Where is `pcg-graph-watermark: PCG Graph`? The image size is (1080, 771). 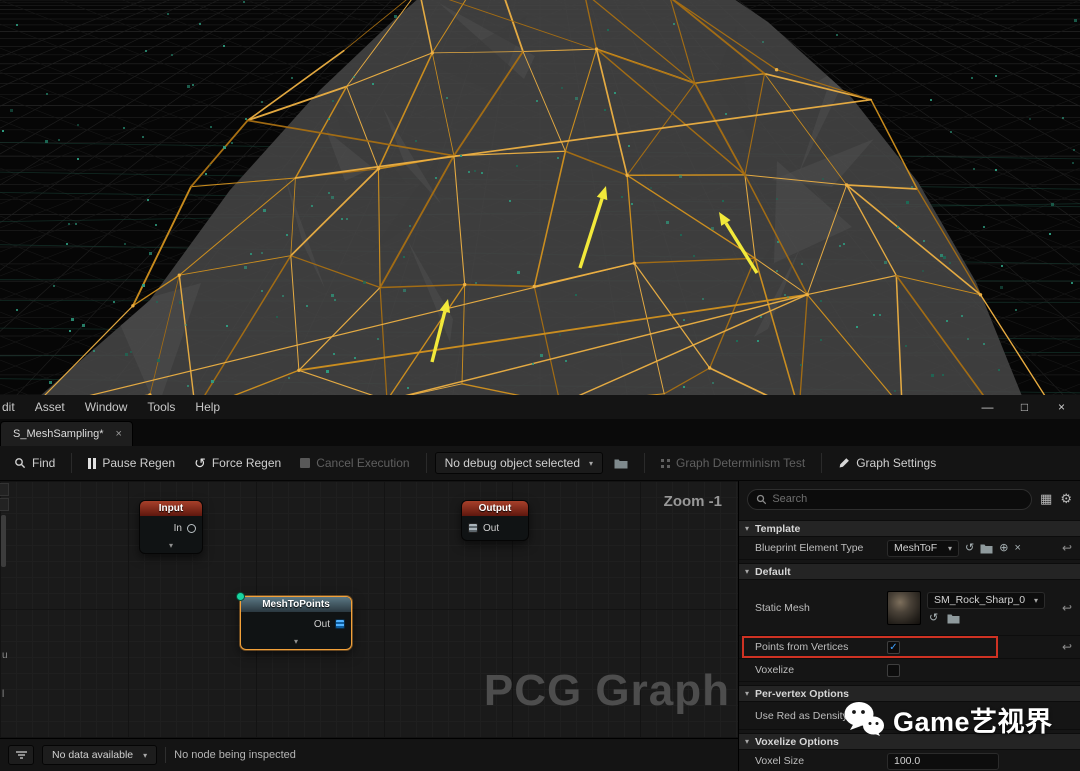 pcg-graph-watermark: PCG Graph is located at coordinates (606, 690).